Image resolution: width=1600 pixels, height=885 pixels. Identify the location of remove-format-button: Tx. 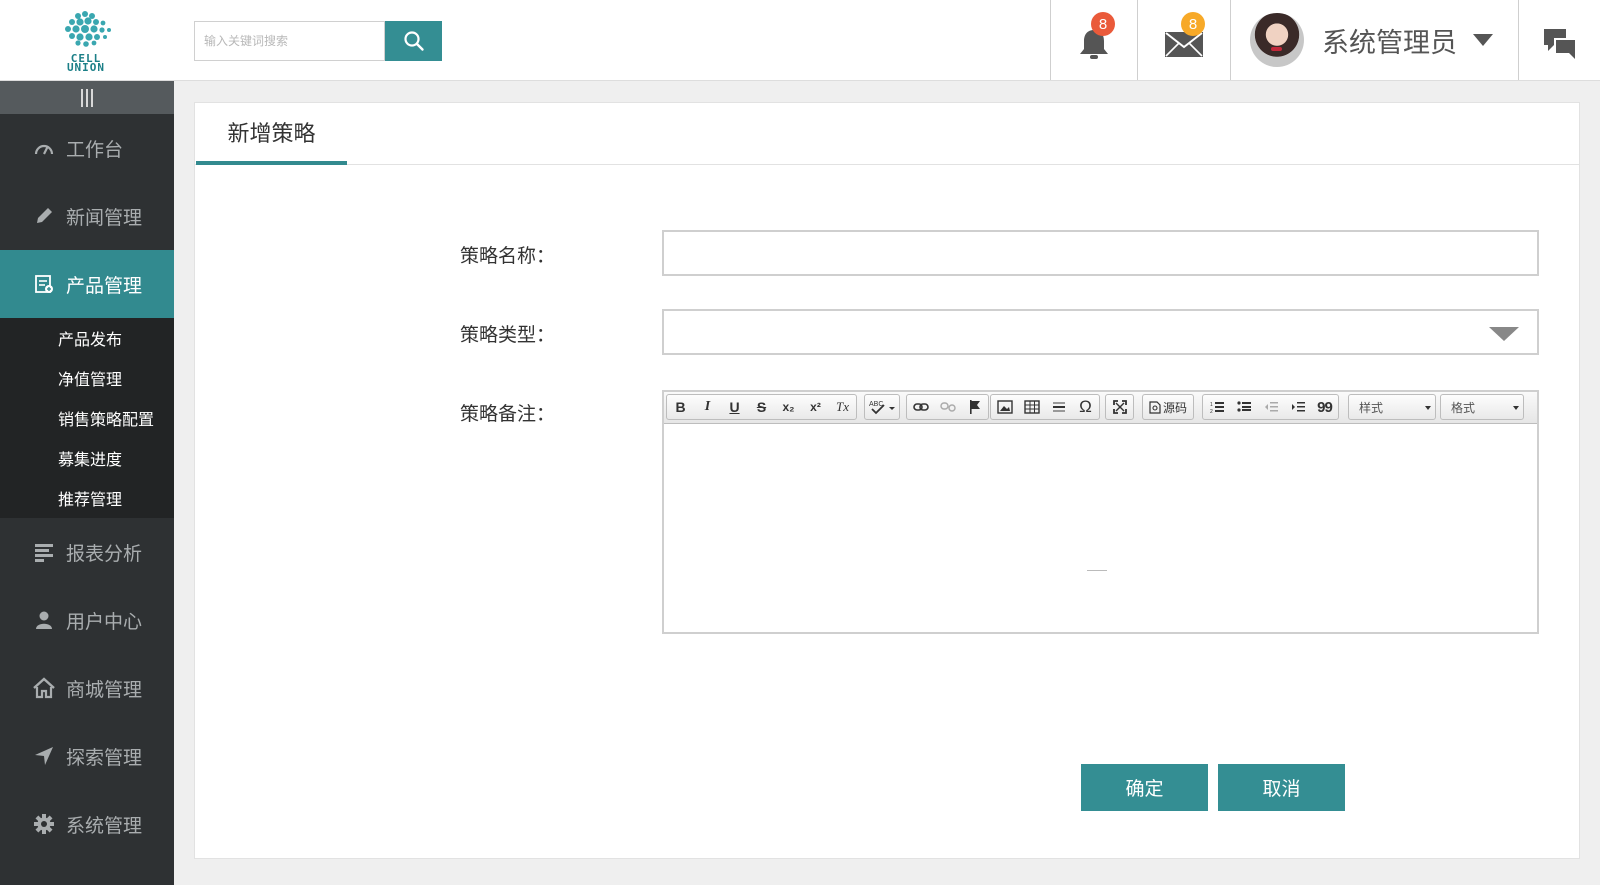
(842, 407).